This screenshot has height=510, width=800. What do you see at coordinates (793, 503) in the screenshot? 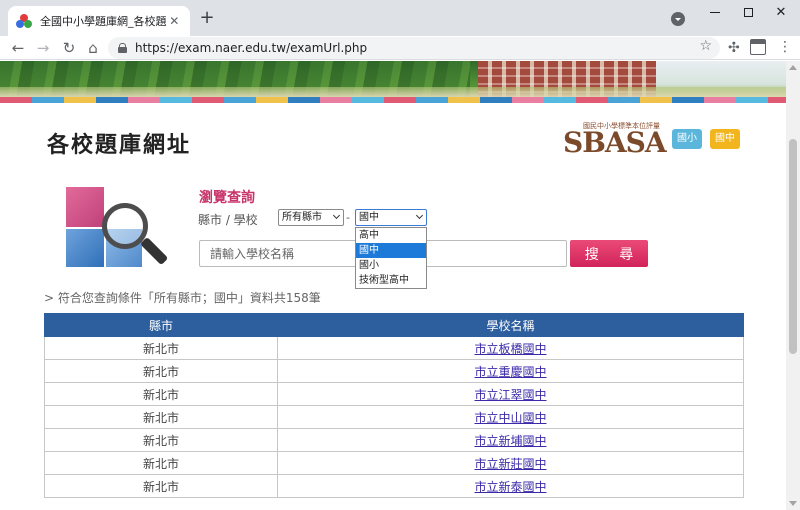
I see `scroll-down-icon` at bounding box center [793, 503].